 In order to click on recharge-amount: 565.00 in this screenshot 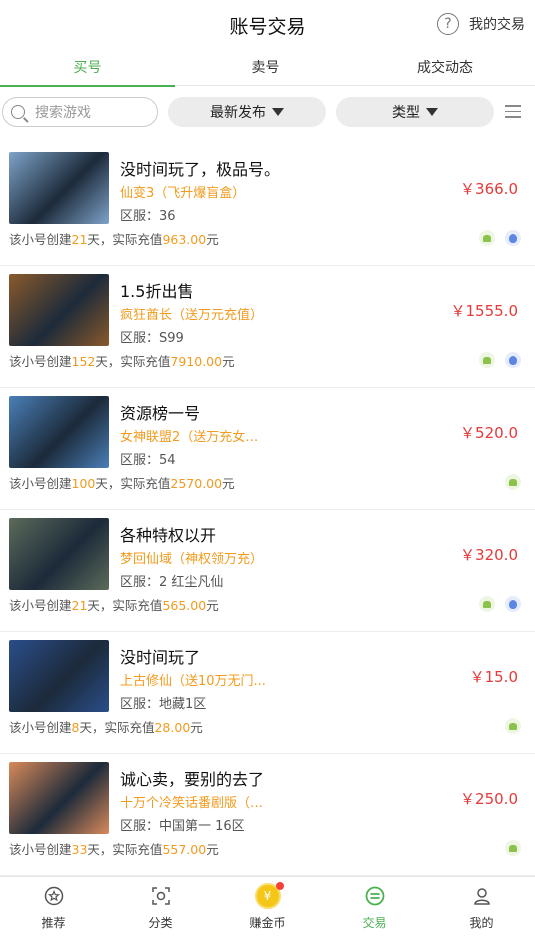, I will do `click(184, 605)`.